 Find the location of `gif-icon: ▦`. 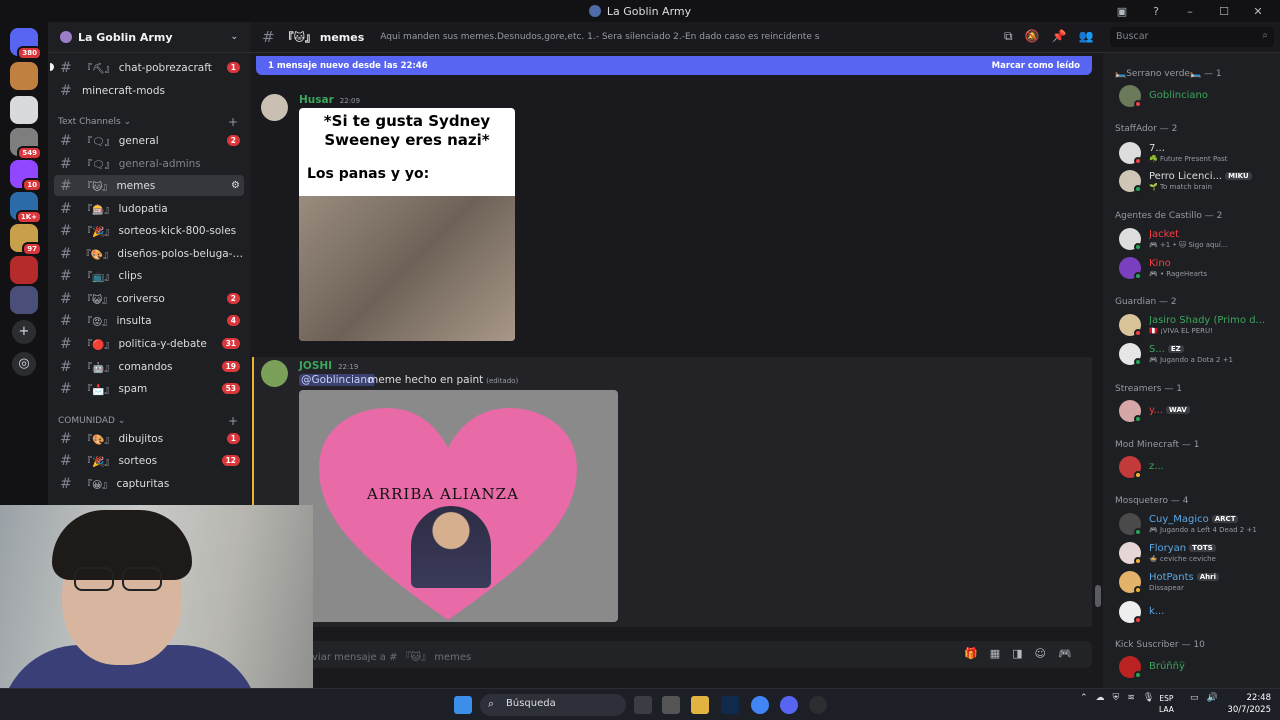

gif-icon: ▦ is located at coordinates (995, 653).